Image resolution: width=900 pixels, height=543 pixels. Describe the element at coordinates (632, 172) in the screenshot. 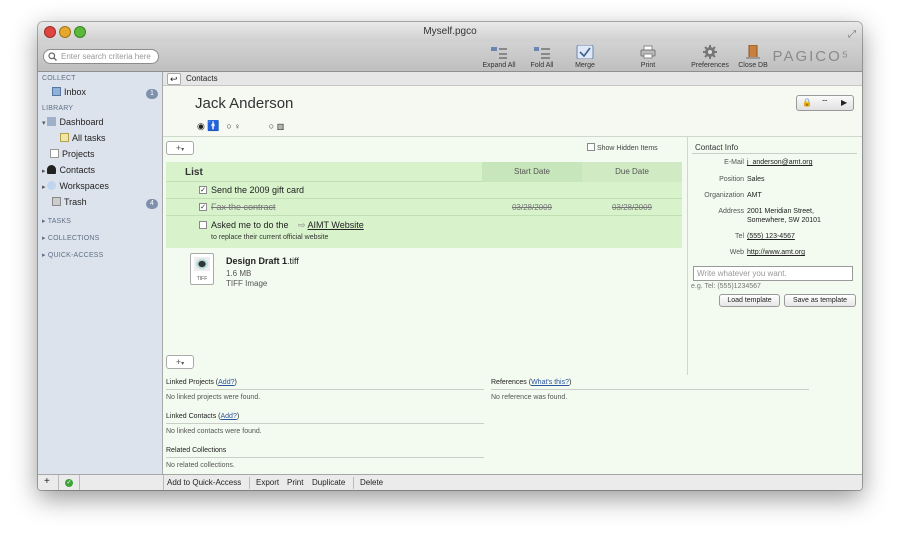

I see `column-due-date: Due Date` at that location.